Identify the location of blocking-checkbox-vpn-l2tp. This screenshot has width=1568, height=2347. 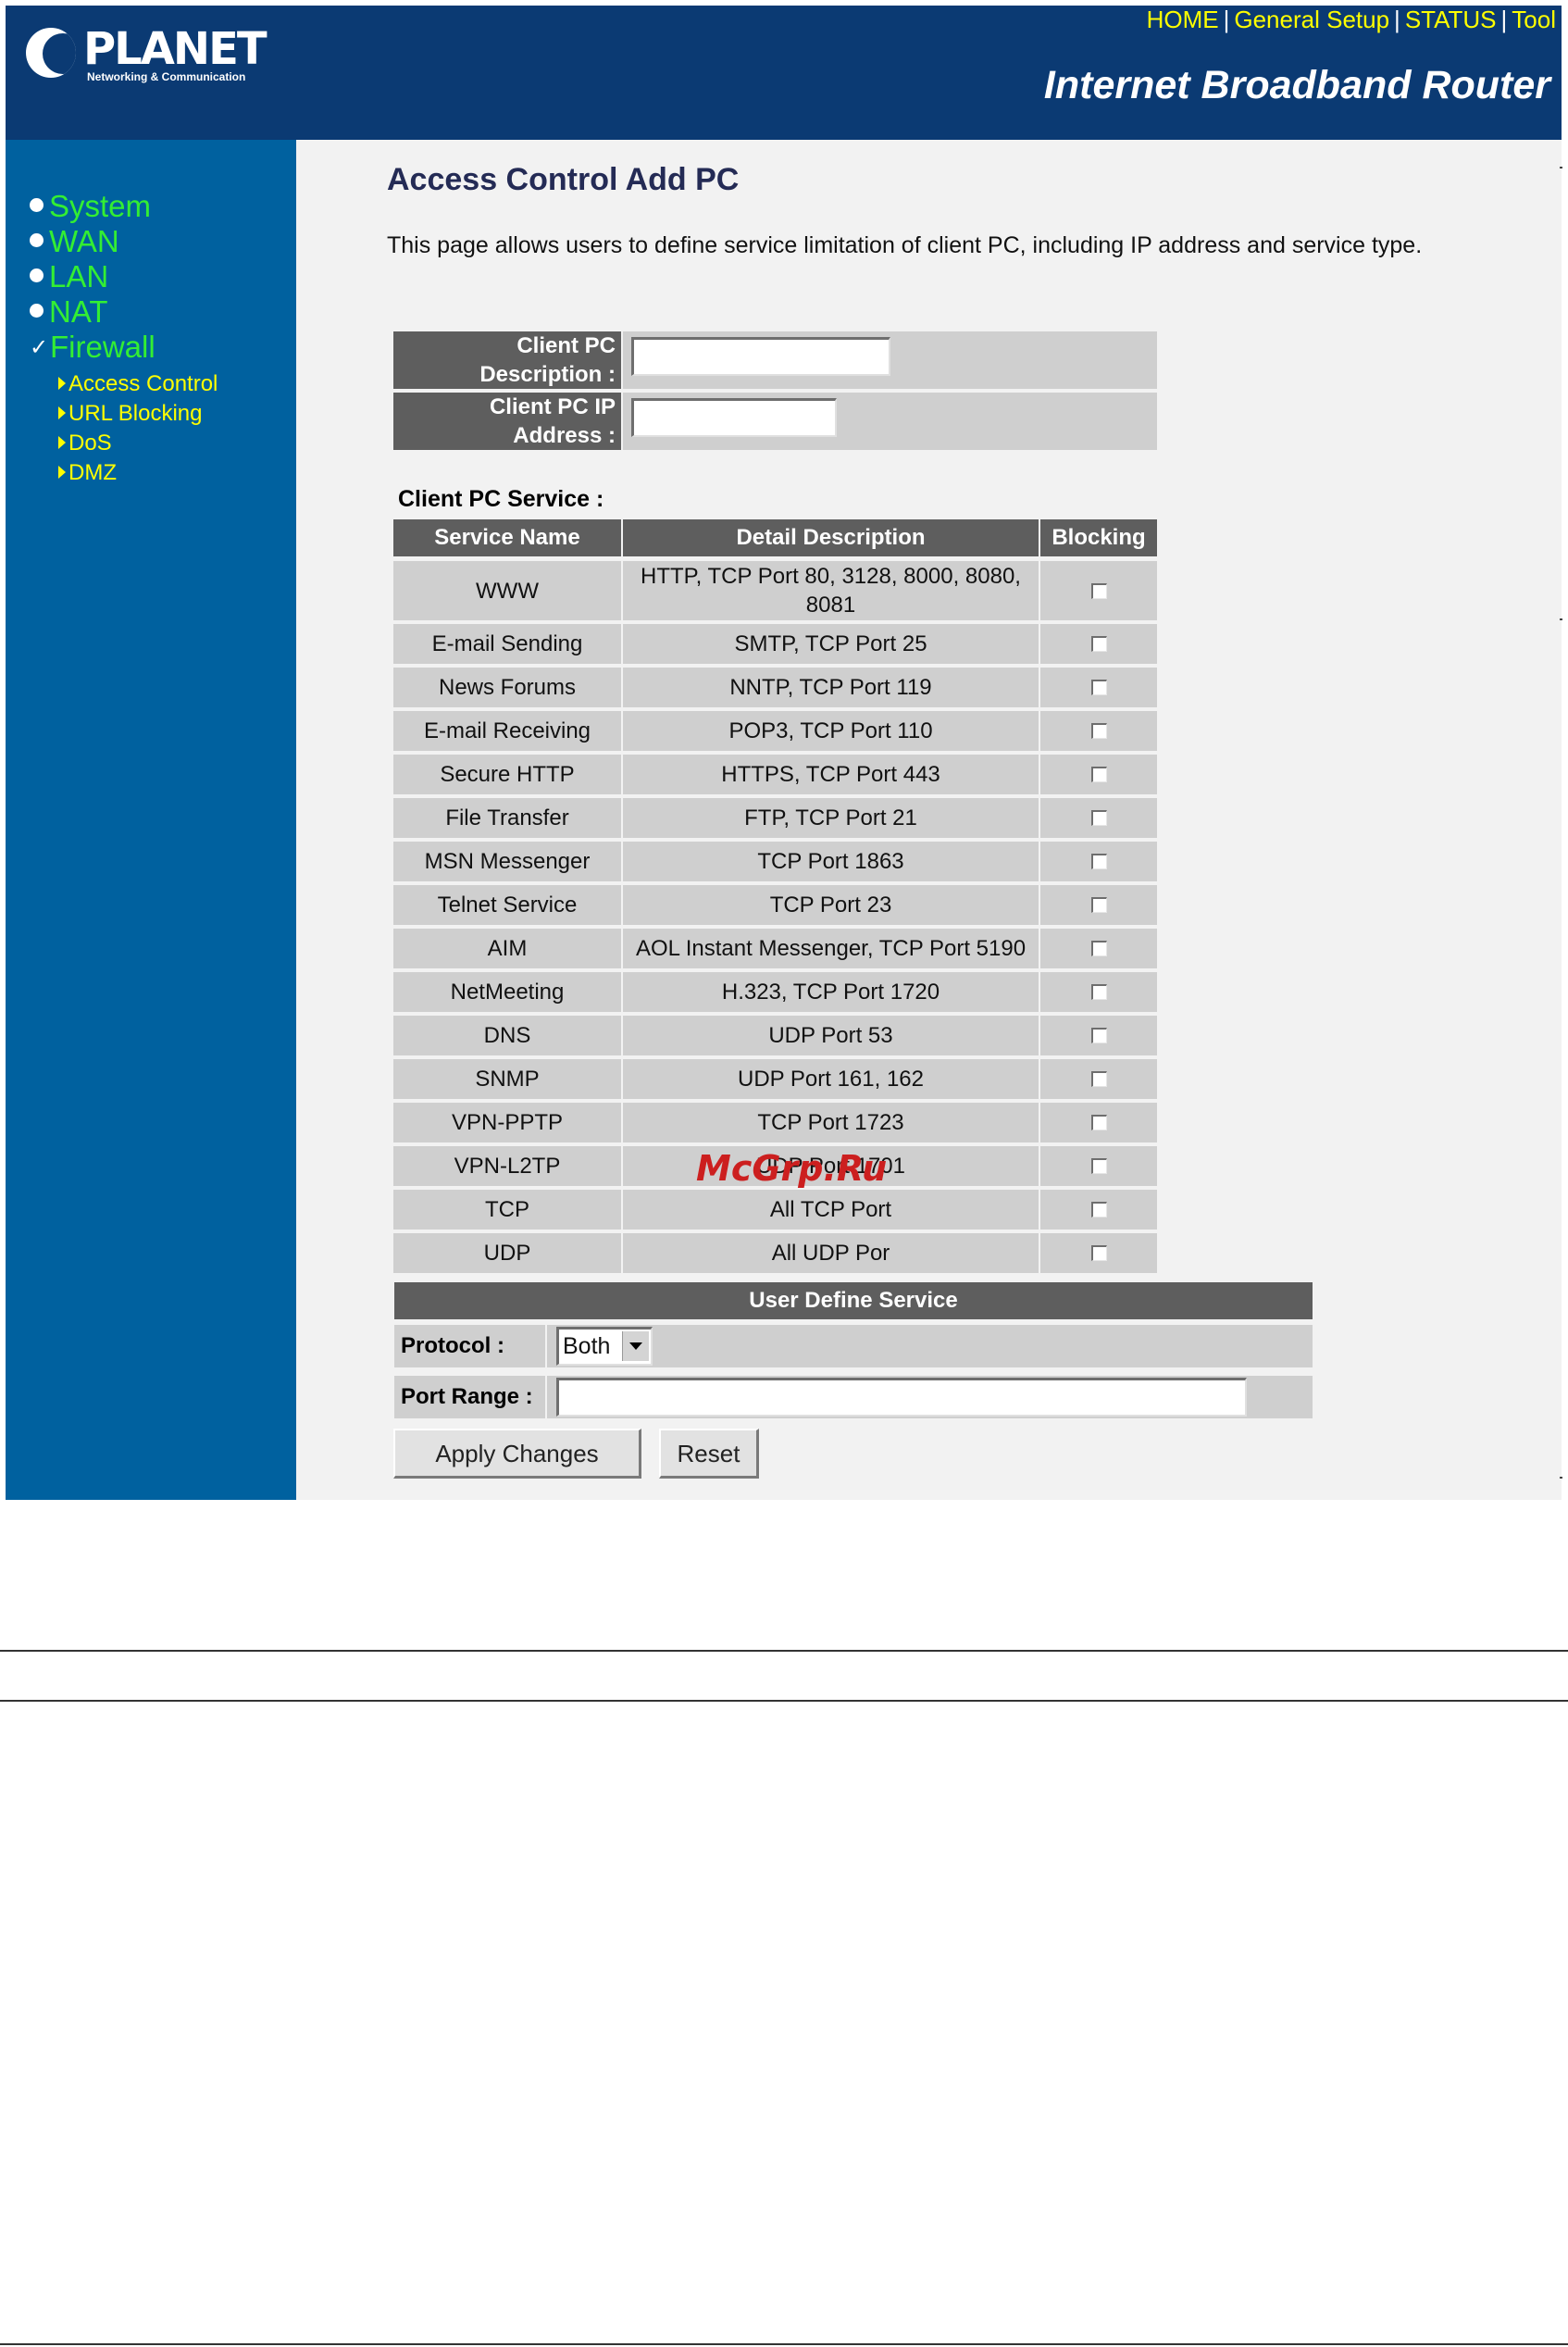
(1098, 1166).